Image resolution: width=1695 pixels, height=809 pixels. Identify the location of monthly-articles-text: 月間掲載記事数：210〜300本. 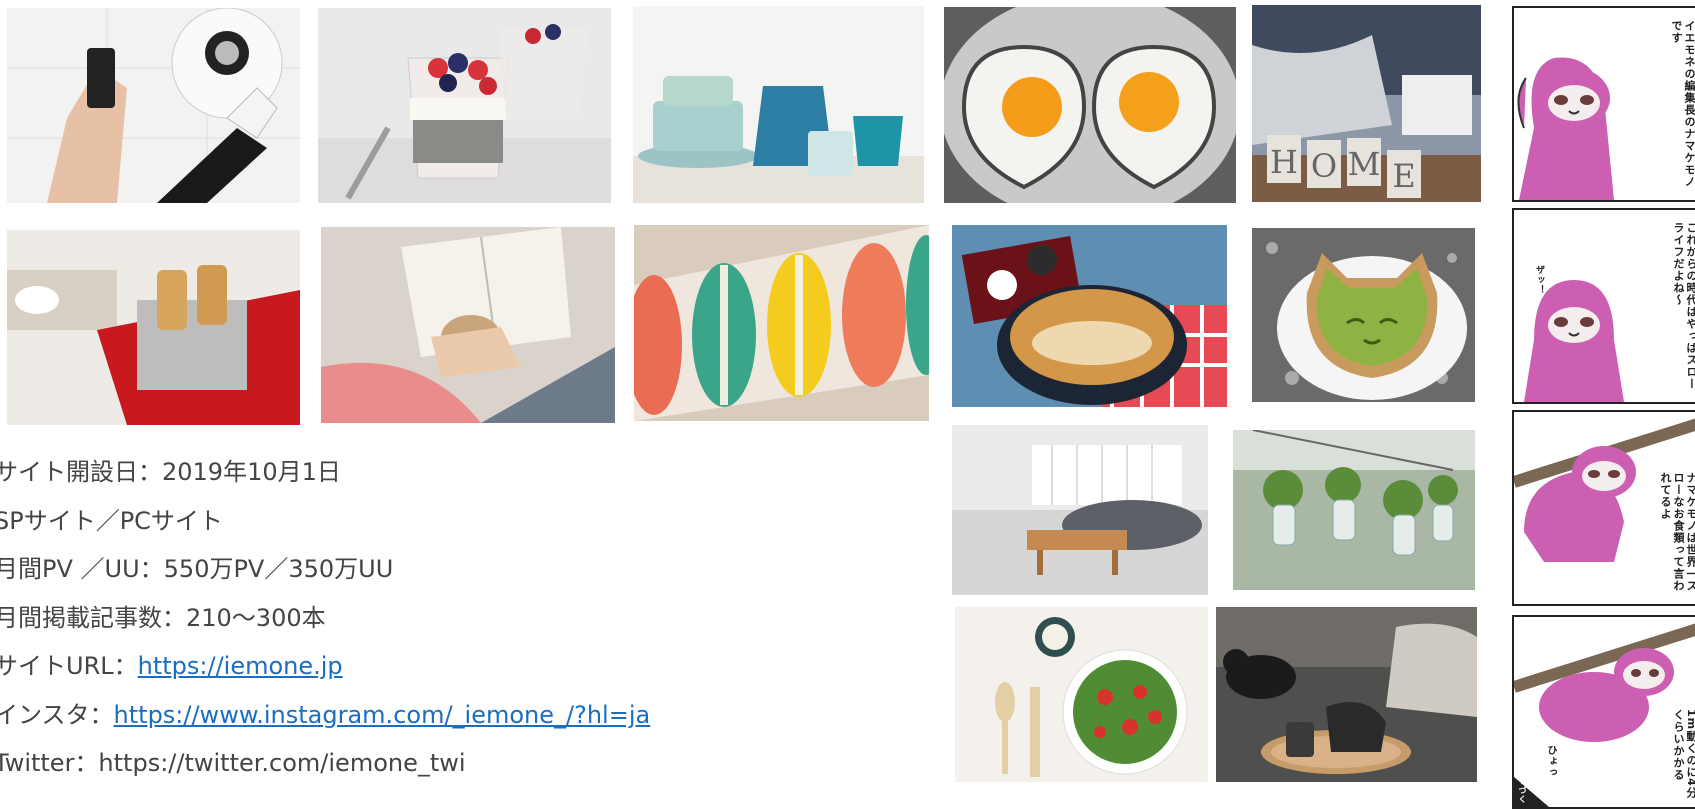
(163, 617).